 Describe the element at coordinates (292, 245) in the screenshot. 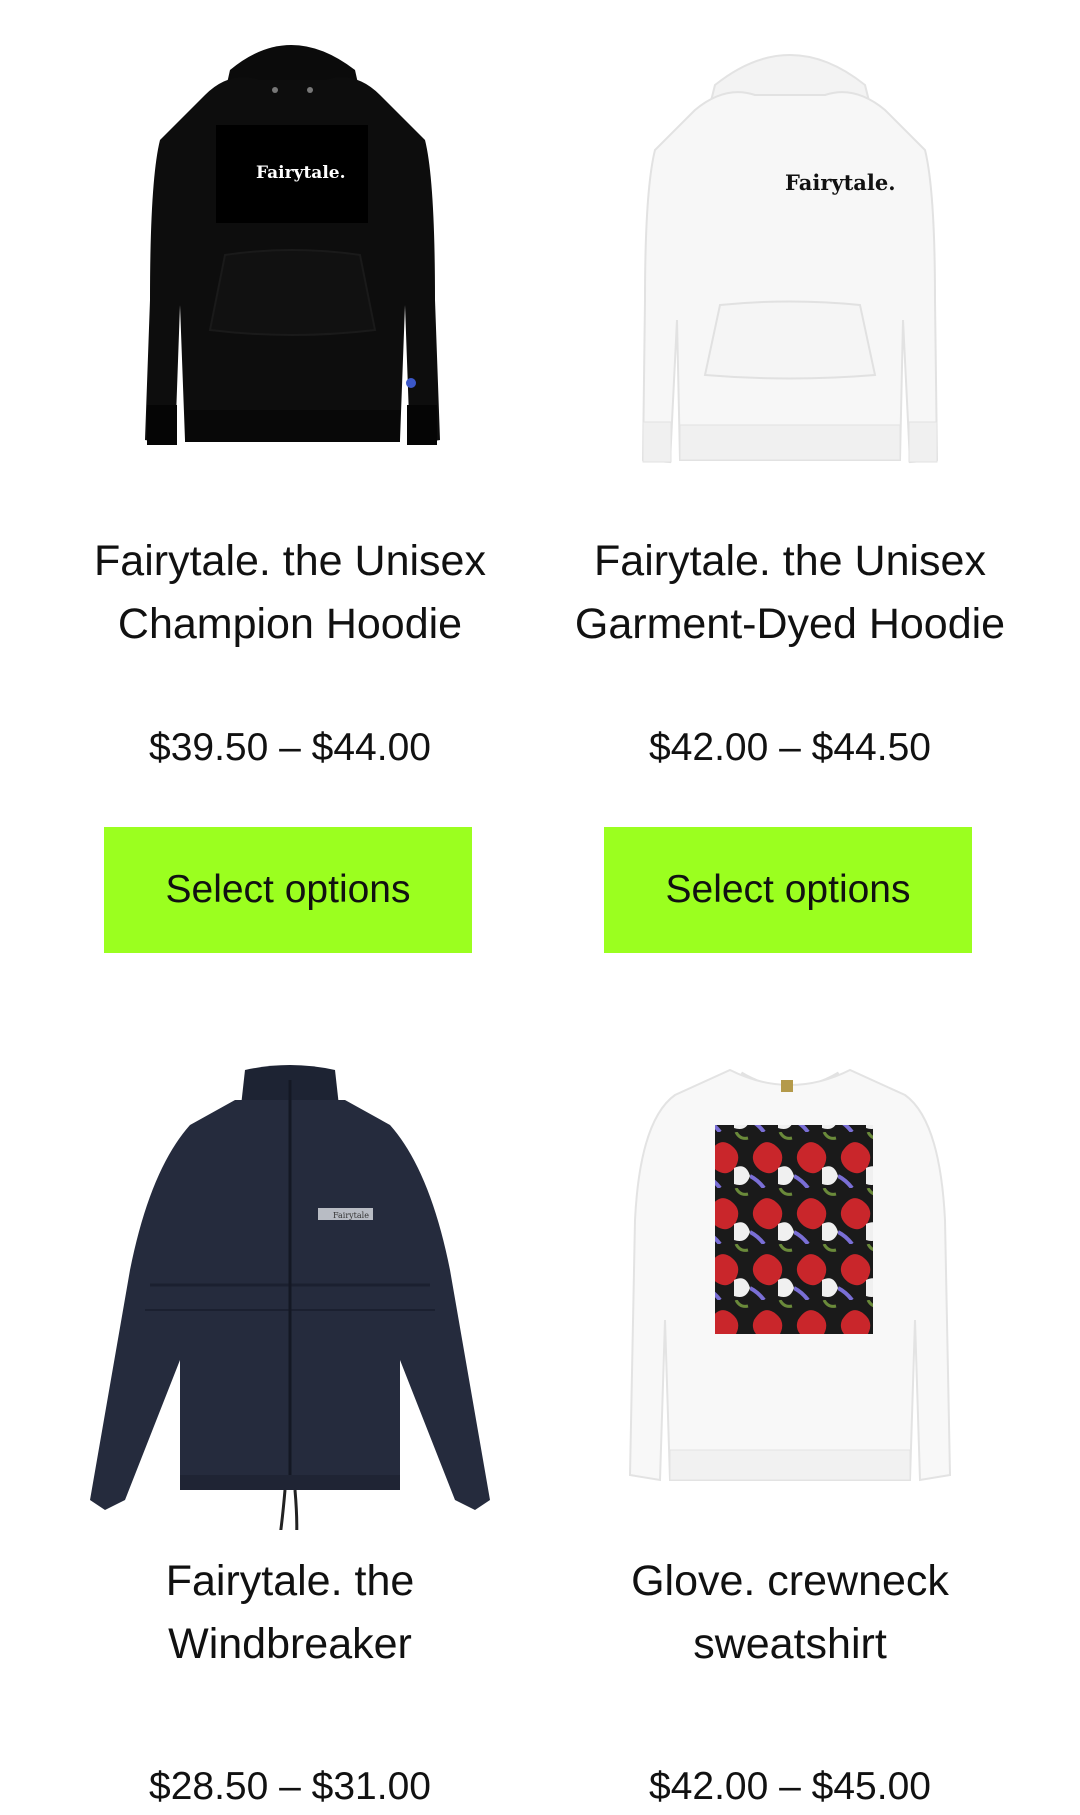

I see `black-hoodie-image: Fairytale.` at that location.